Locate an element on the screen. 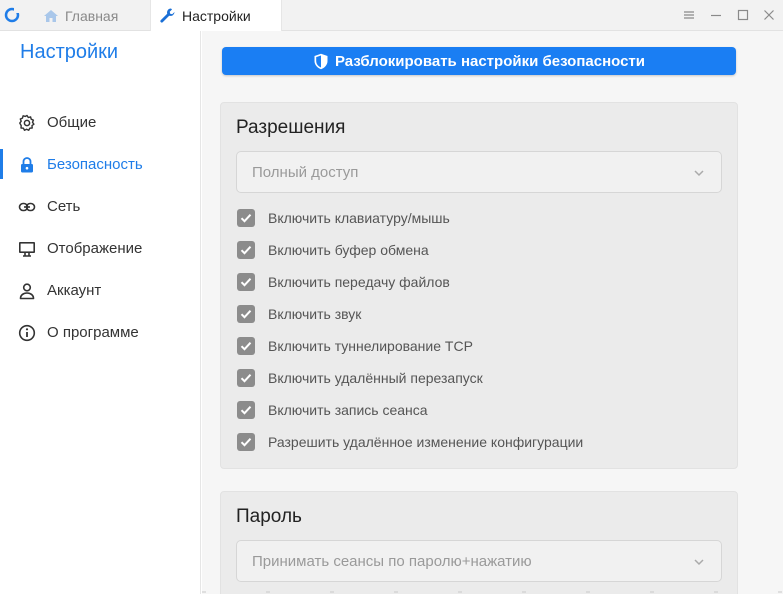 The height and width of the screenshot is (594, 783). sidebar-item-general: Общие is located at coordinates (100, 123).